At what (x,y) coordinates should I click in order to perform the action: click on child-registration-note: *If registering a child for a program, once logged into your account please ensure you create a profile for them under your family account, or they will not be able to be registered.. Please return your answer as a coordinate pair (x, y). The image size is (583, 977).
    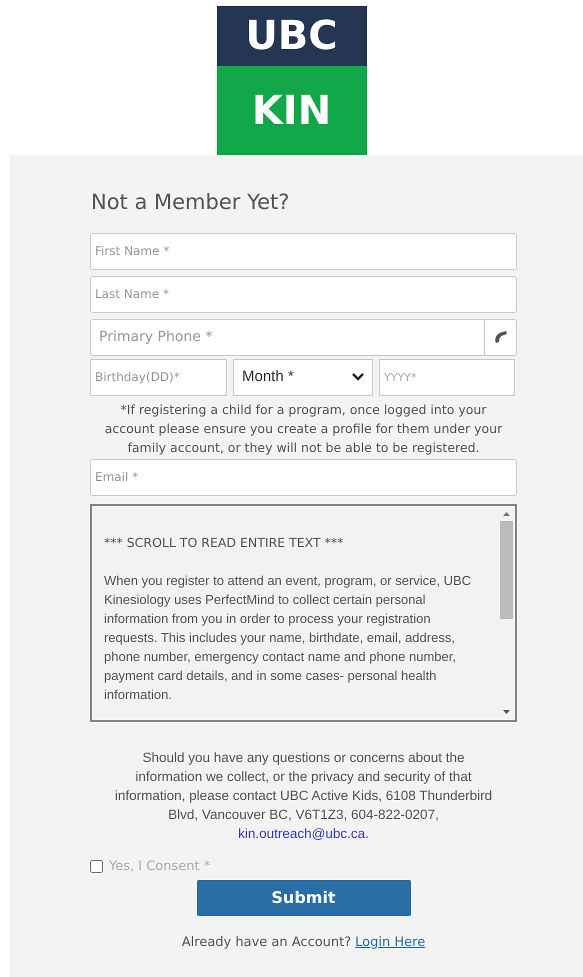
    Looking at the image, I should click on (304, 428).